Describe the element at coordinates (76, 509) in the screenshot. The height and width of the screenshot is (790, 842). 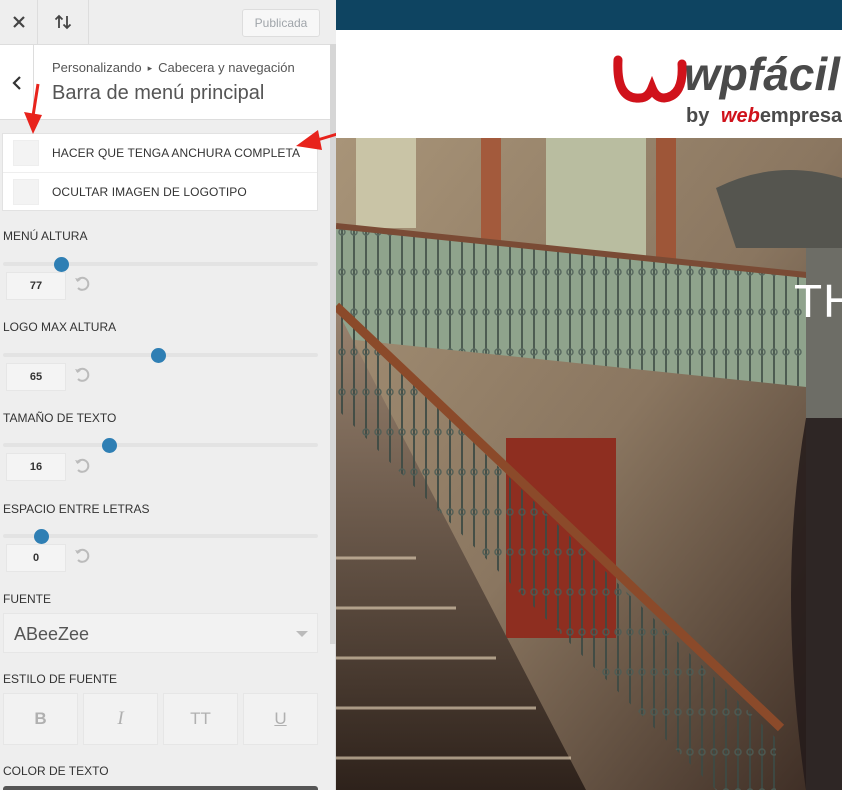
I see `letter-spacing-label: ESPACIO ENTRE LETRAS` at that location.